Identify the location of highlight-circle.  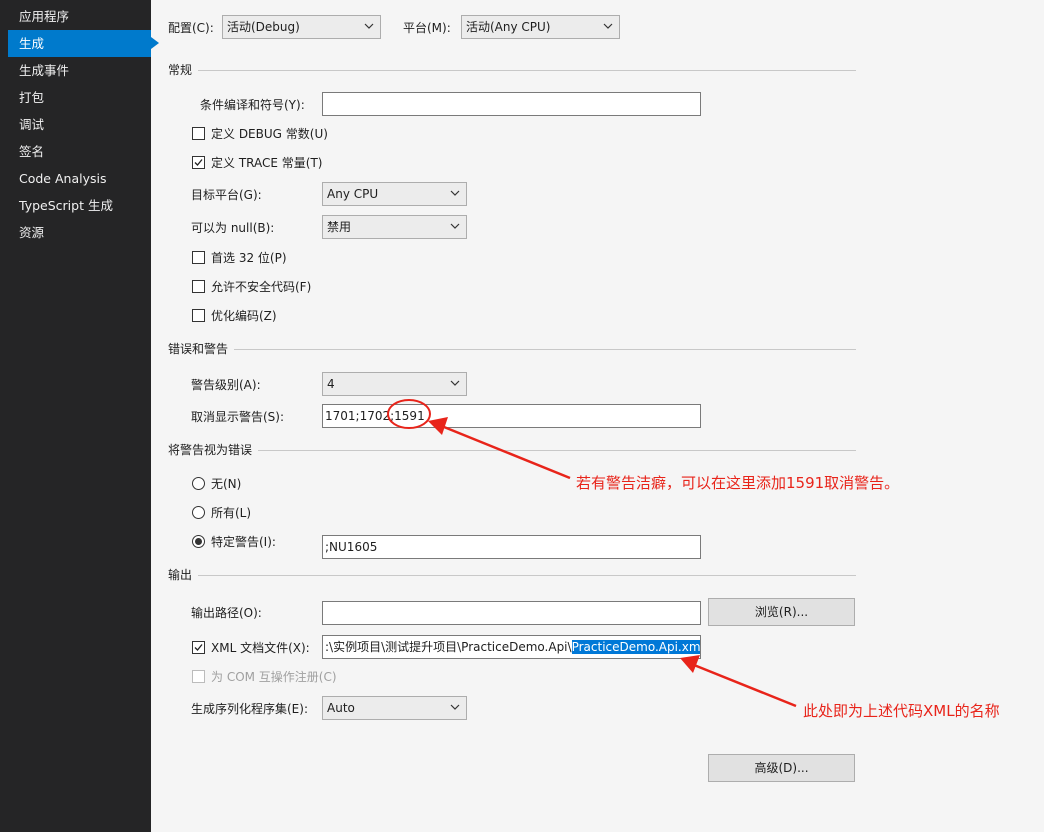
(409, 414).